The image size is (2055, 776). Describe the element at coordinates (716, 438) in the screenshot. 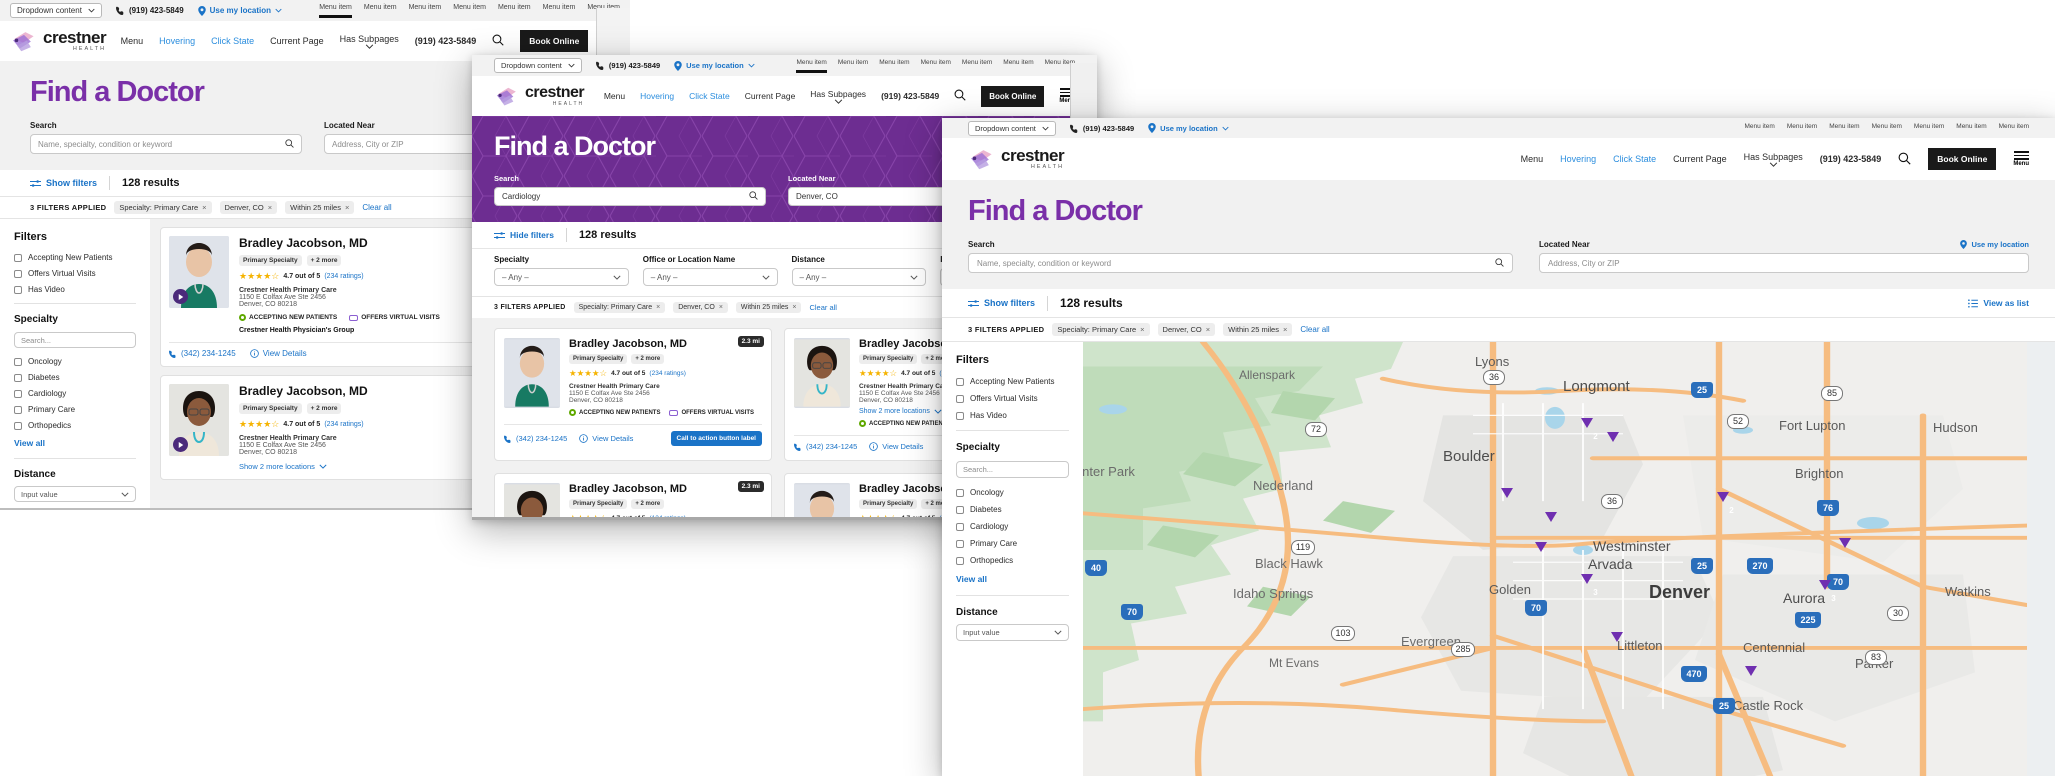

I see `call-to-action-button: Call to action button label` at that location.